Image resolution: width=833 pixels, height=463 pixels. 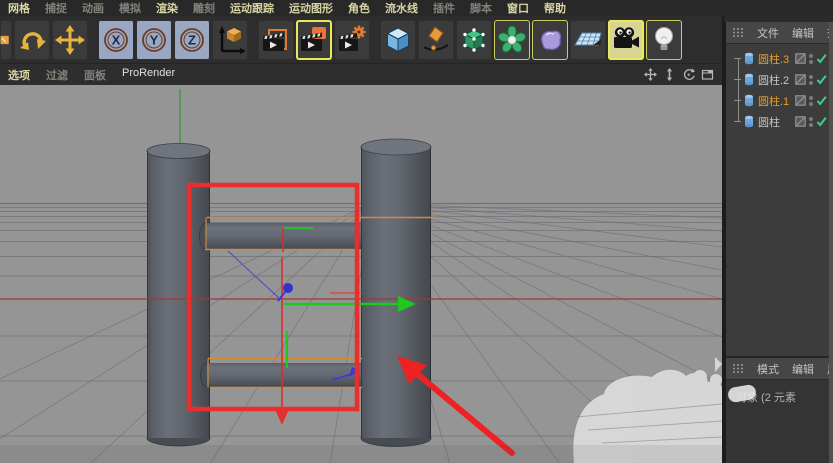 I want to click on menubar-item-13: 窗口, so click(x=518, y=8).